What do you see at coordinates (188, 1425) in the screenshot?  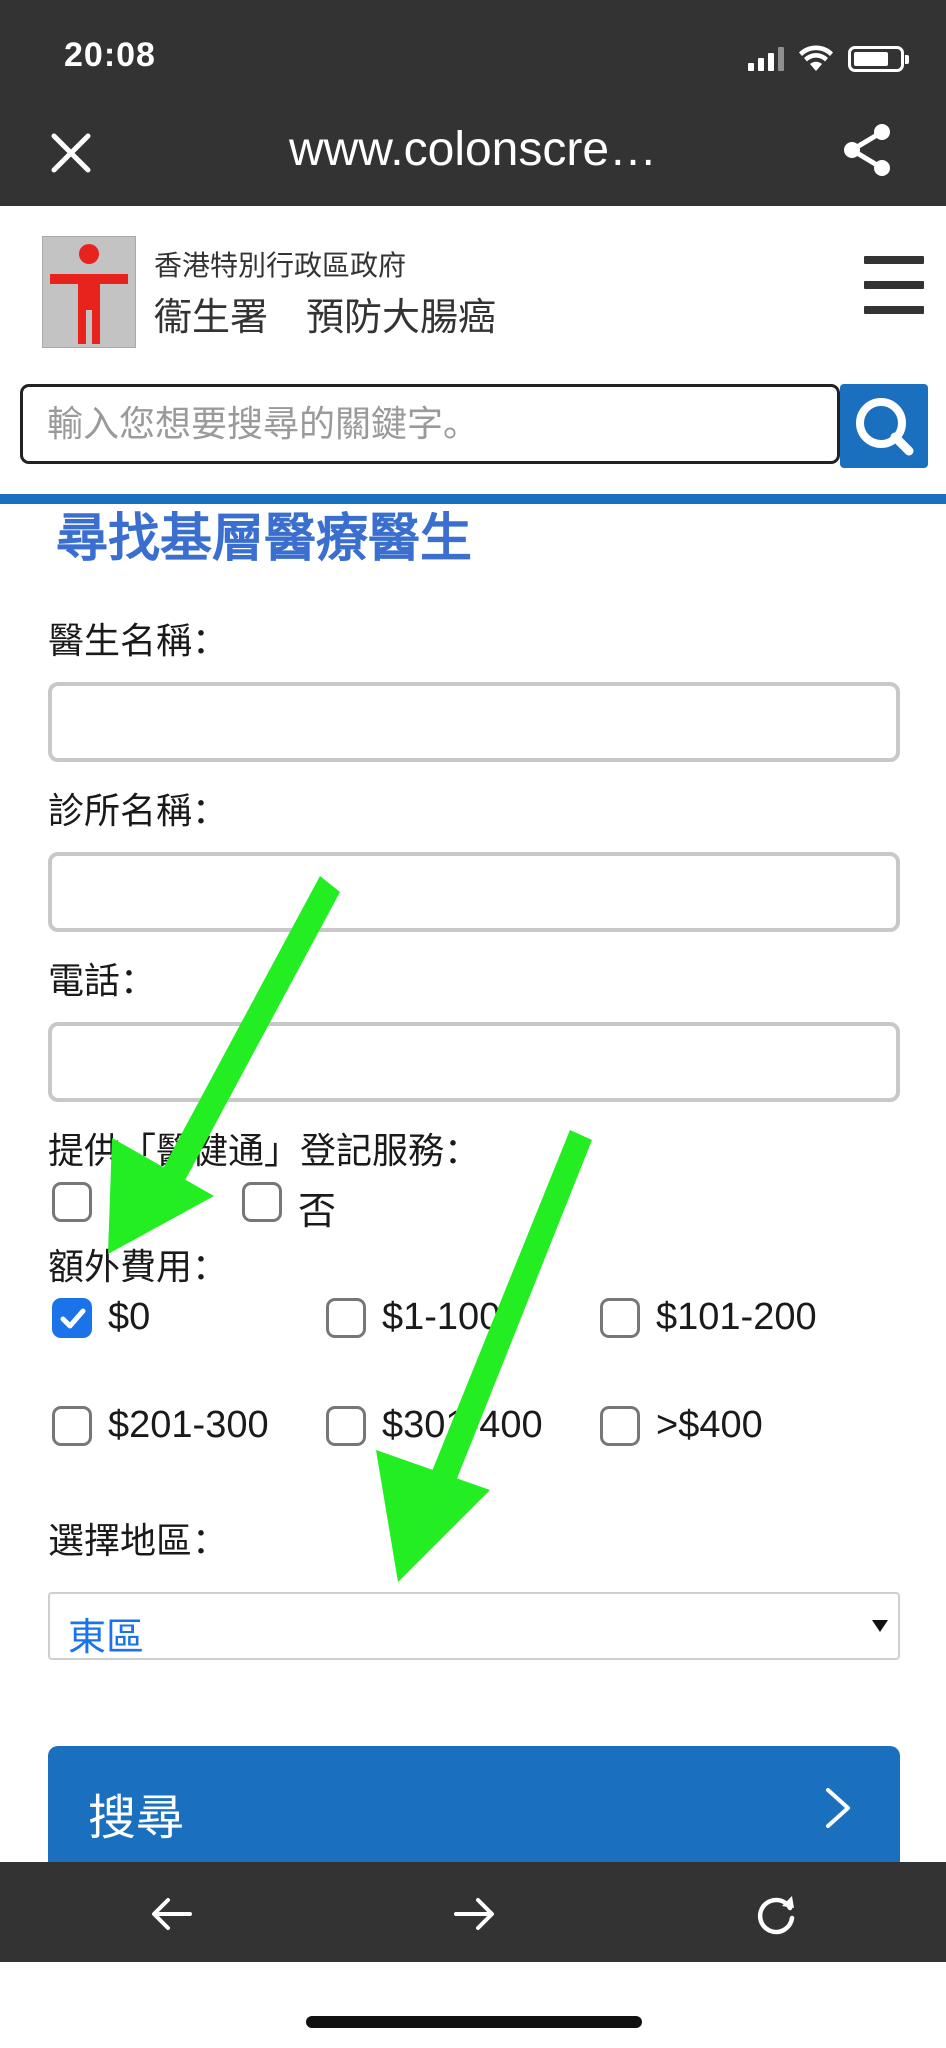 I see `fee-201-300-label: $201-300` at bounding box center [188, 1425].